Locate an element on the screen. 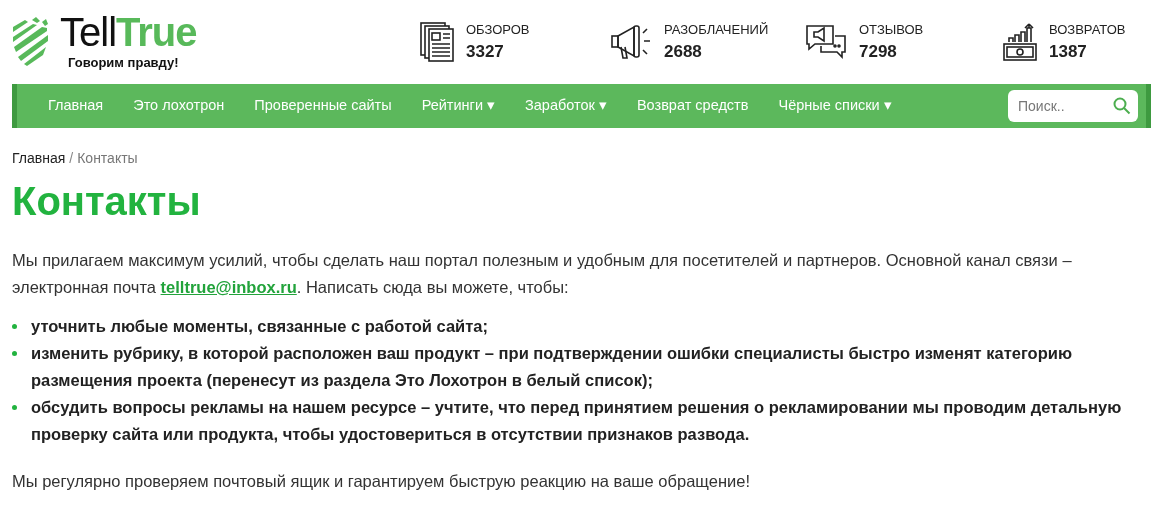 The width and height of the screenshot is (1163, 526). list-item-text: обсудить вопросы рекламы на нашем ресурсе – учтите, что перед принятием решения о рекламировании мы проводим детальную проверку сайта или продукта, чтобы удостовериться в отсутствии признаков развода. is located at coordinates (577, 421).